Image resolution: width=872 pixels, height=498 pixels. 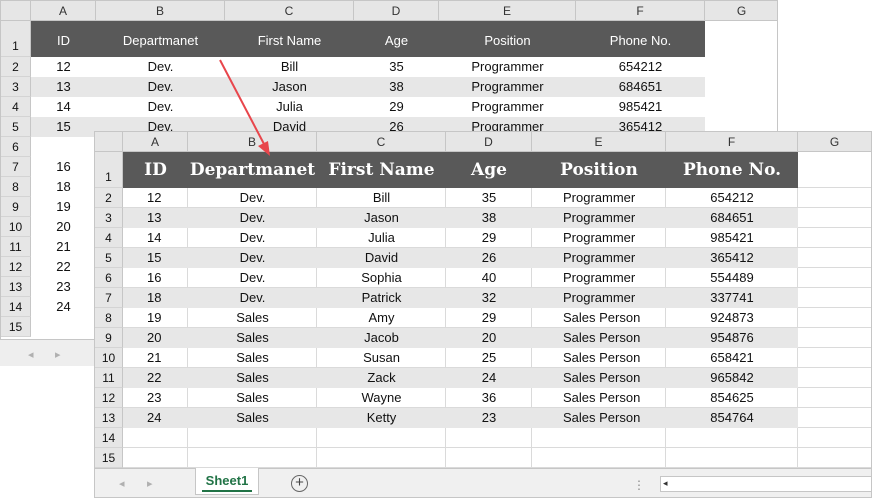 What do you see at coordinates (242, 102) in the screenshot?
I see `arrow-shaft` at bounding box center [242, 102].